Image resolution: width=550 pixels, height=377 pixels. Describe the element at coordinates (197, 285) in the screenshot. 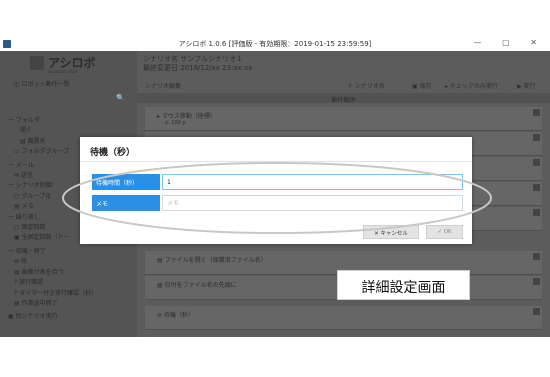

I see `action-title: ▤ 日付をファイル名の先頭に` at that location.